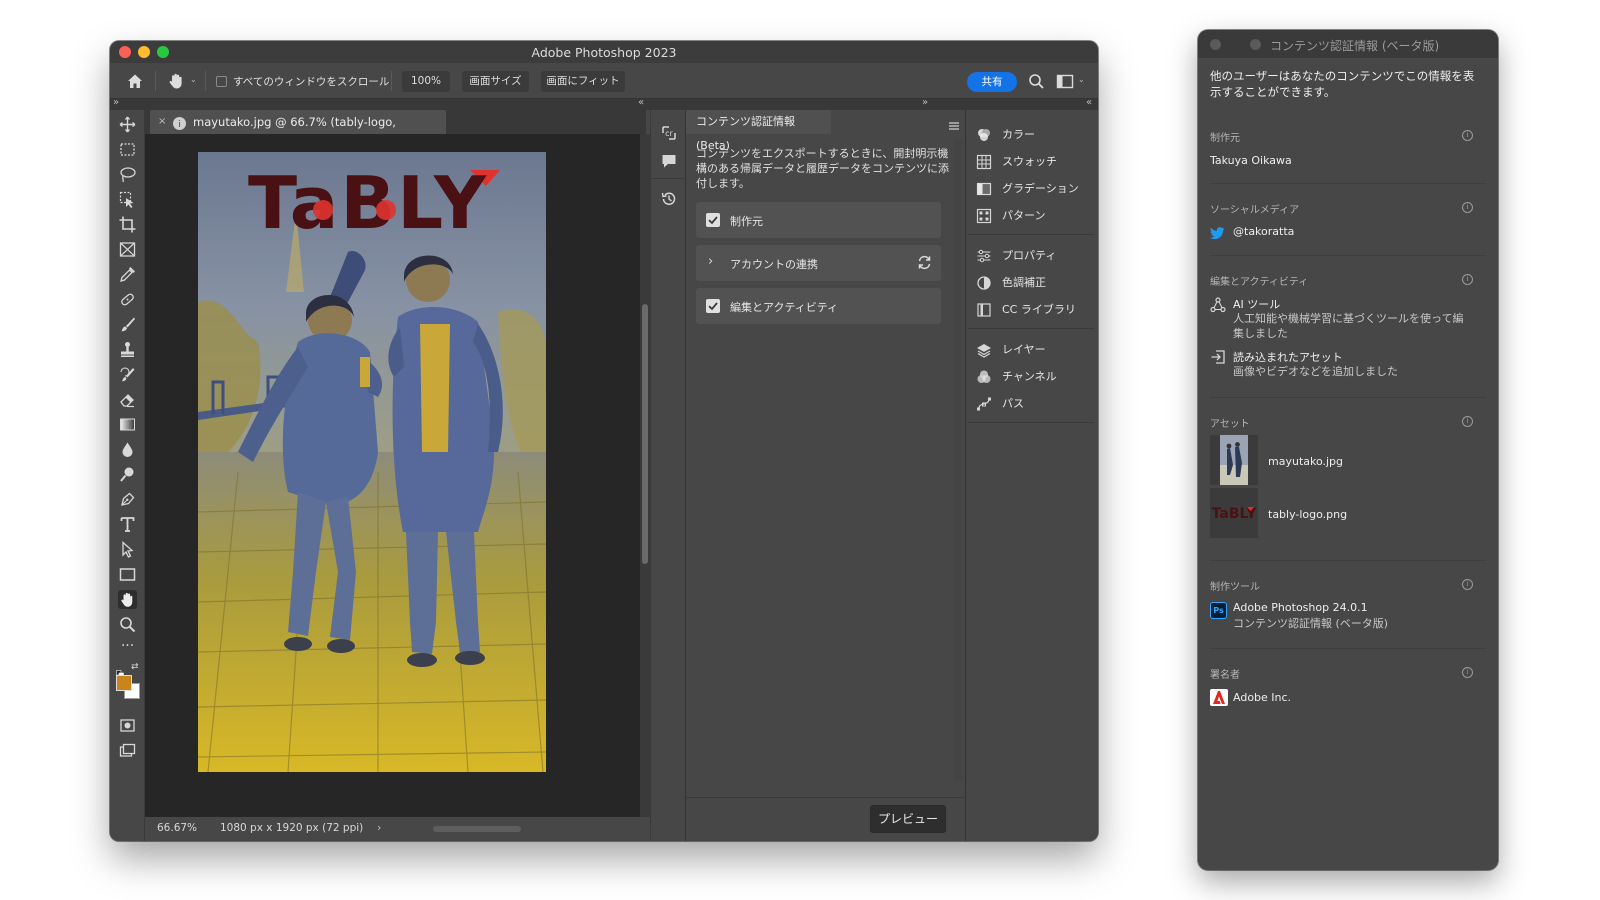  I want to click on connect-accounts-row: › アカウントの連携, so click(818, 263).